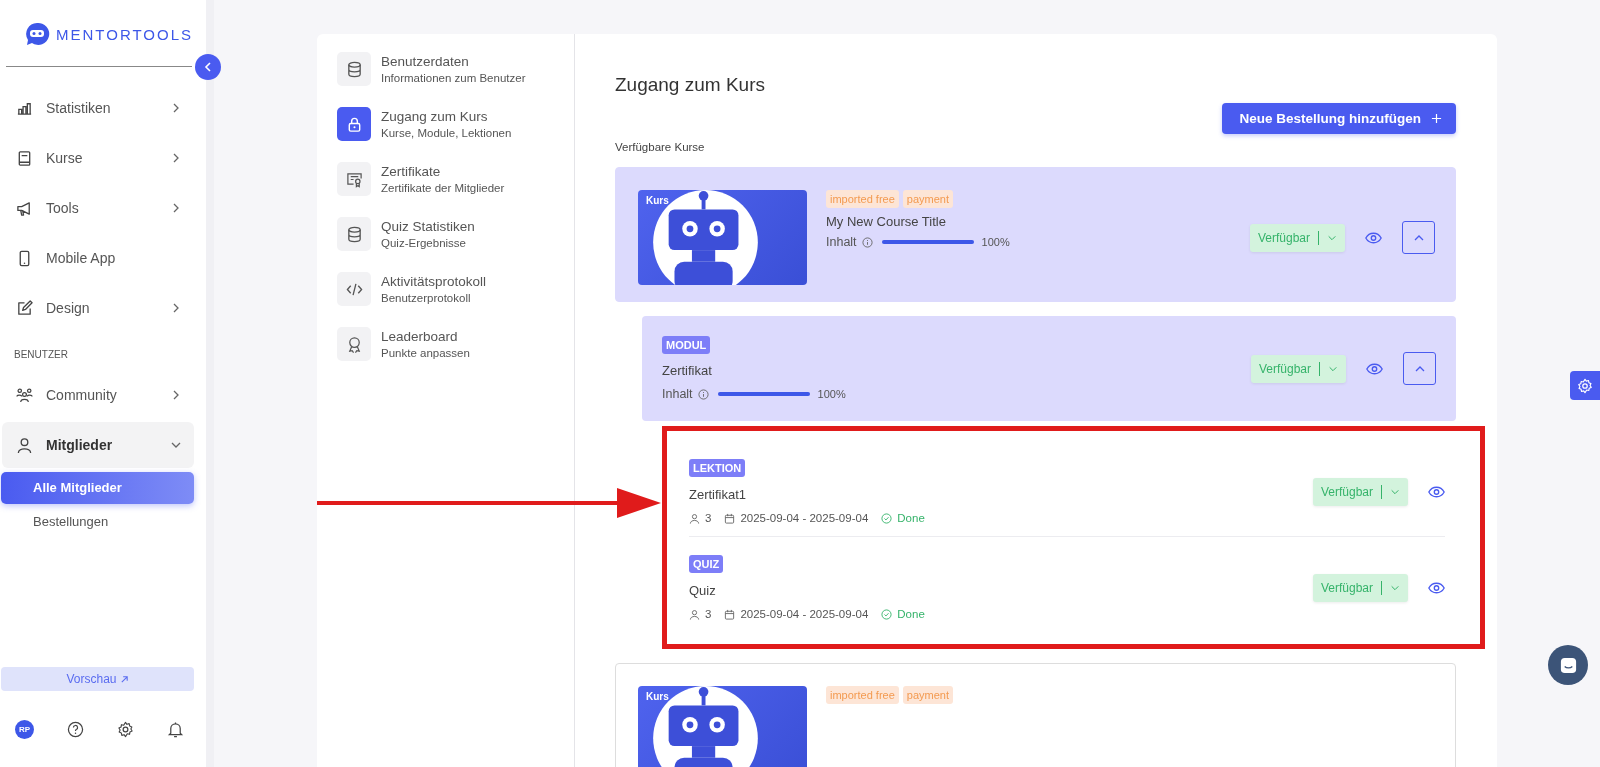 Image resolution: width=1600 pixels, height=767 pixels. I want to click on chat-icon, so click(1568, 665).